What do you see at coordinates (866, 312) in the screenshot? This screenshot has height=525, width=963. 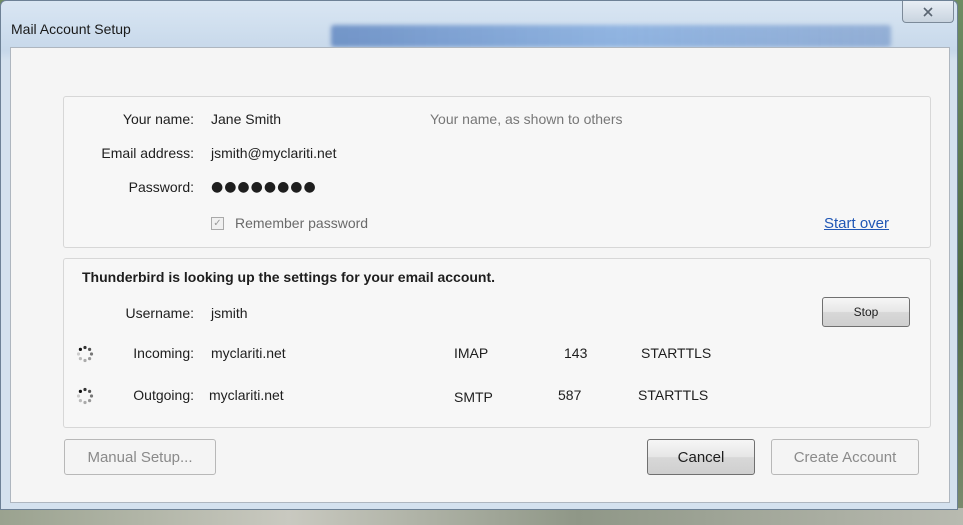 I see `stop-button: Stop` at bounding box center [866, 312].